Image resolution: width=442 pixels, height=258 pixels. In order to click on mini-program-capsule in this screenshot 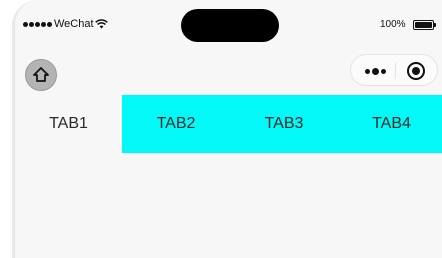, I will do `click(394, 70)`.